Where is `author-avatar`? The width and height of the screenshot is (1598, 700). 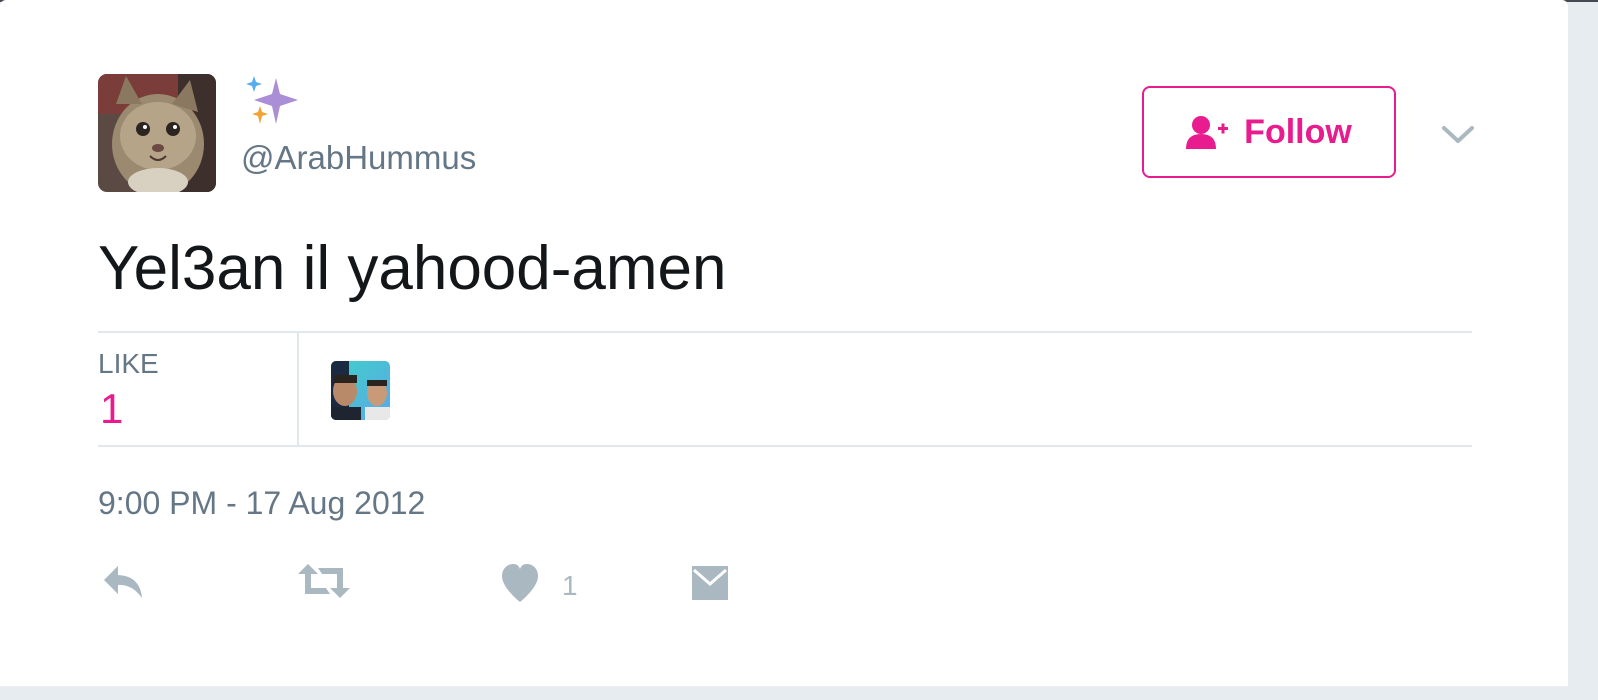
author-avatar is located at coordinates (157, 133).